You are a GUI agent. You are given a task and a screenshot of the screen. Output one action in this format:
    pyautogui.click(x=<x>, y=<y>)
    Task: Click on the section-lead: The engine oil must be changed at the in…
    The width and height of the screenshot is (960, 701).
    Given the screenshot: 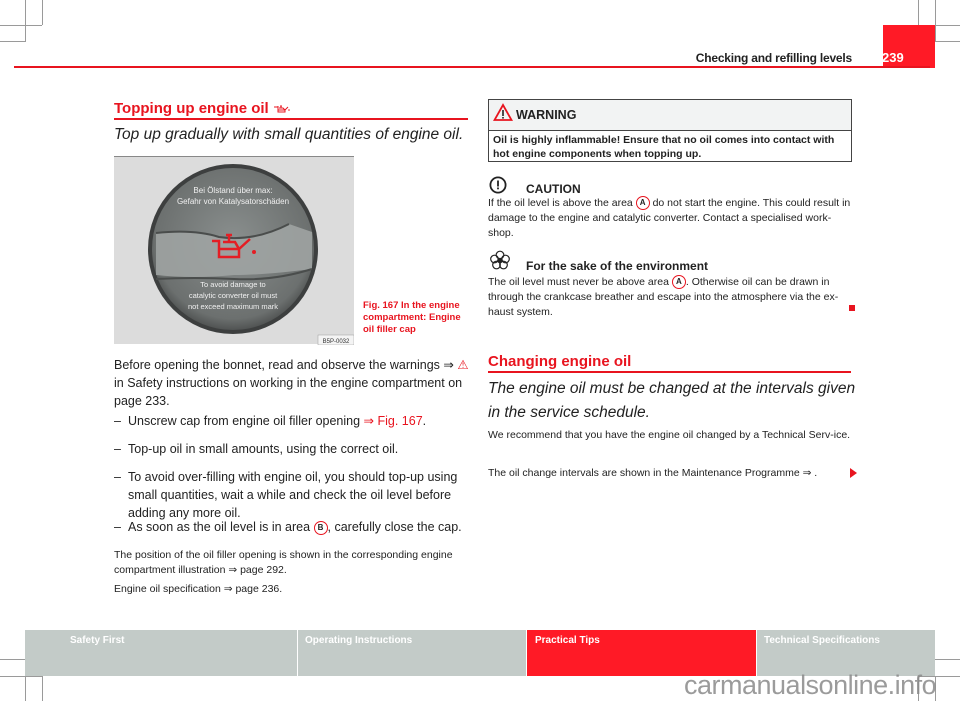 What is the action you would take?
    pyautogui.click(x=672, y=400)
    